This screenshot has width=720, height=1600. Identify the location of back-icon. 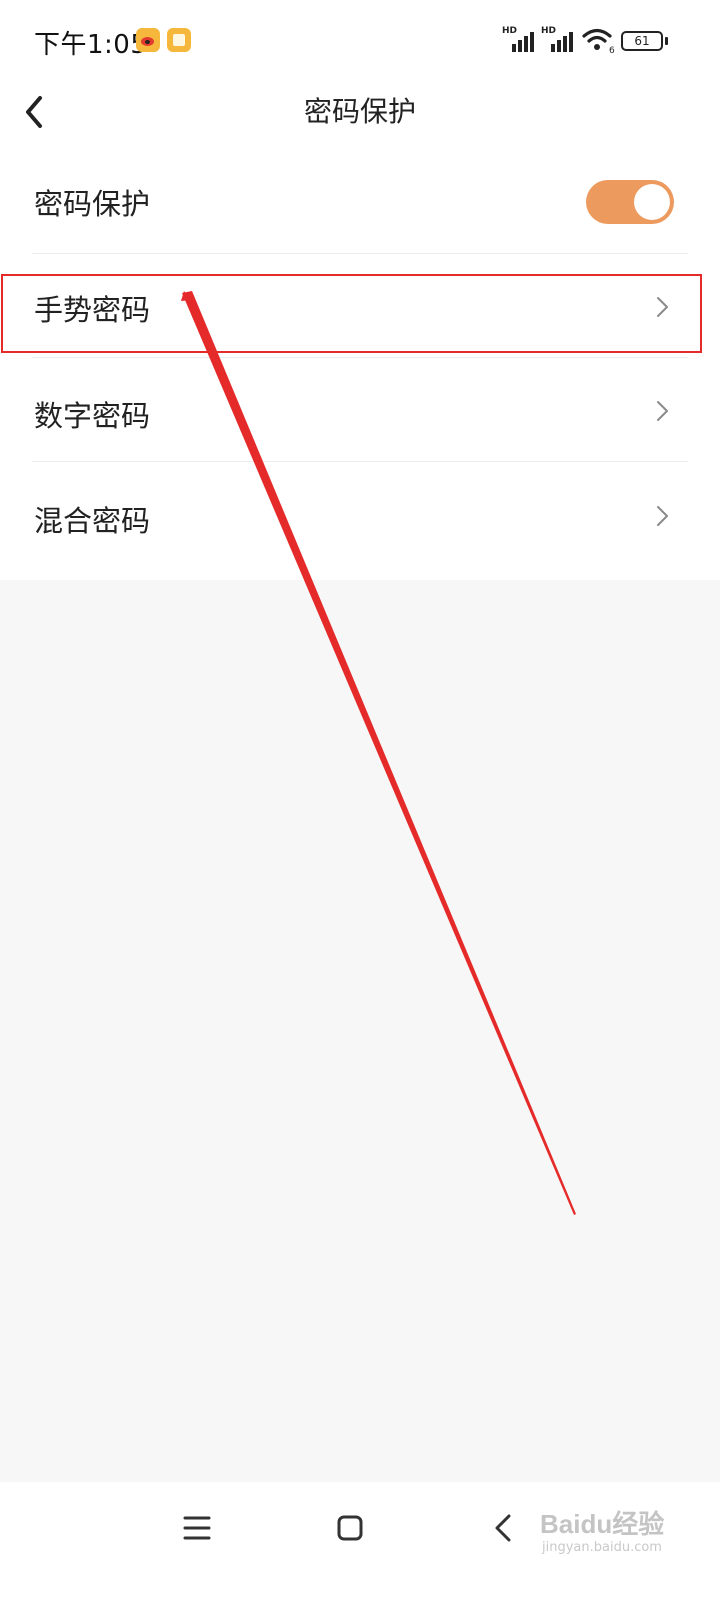
(504, 1528).